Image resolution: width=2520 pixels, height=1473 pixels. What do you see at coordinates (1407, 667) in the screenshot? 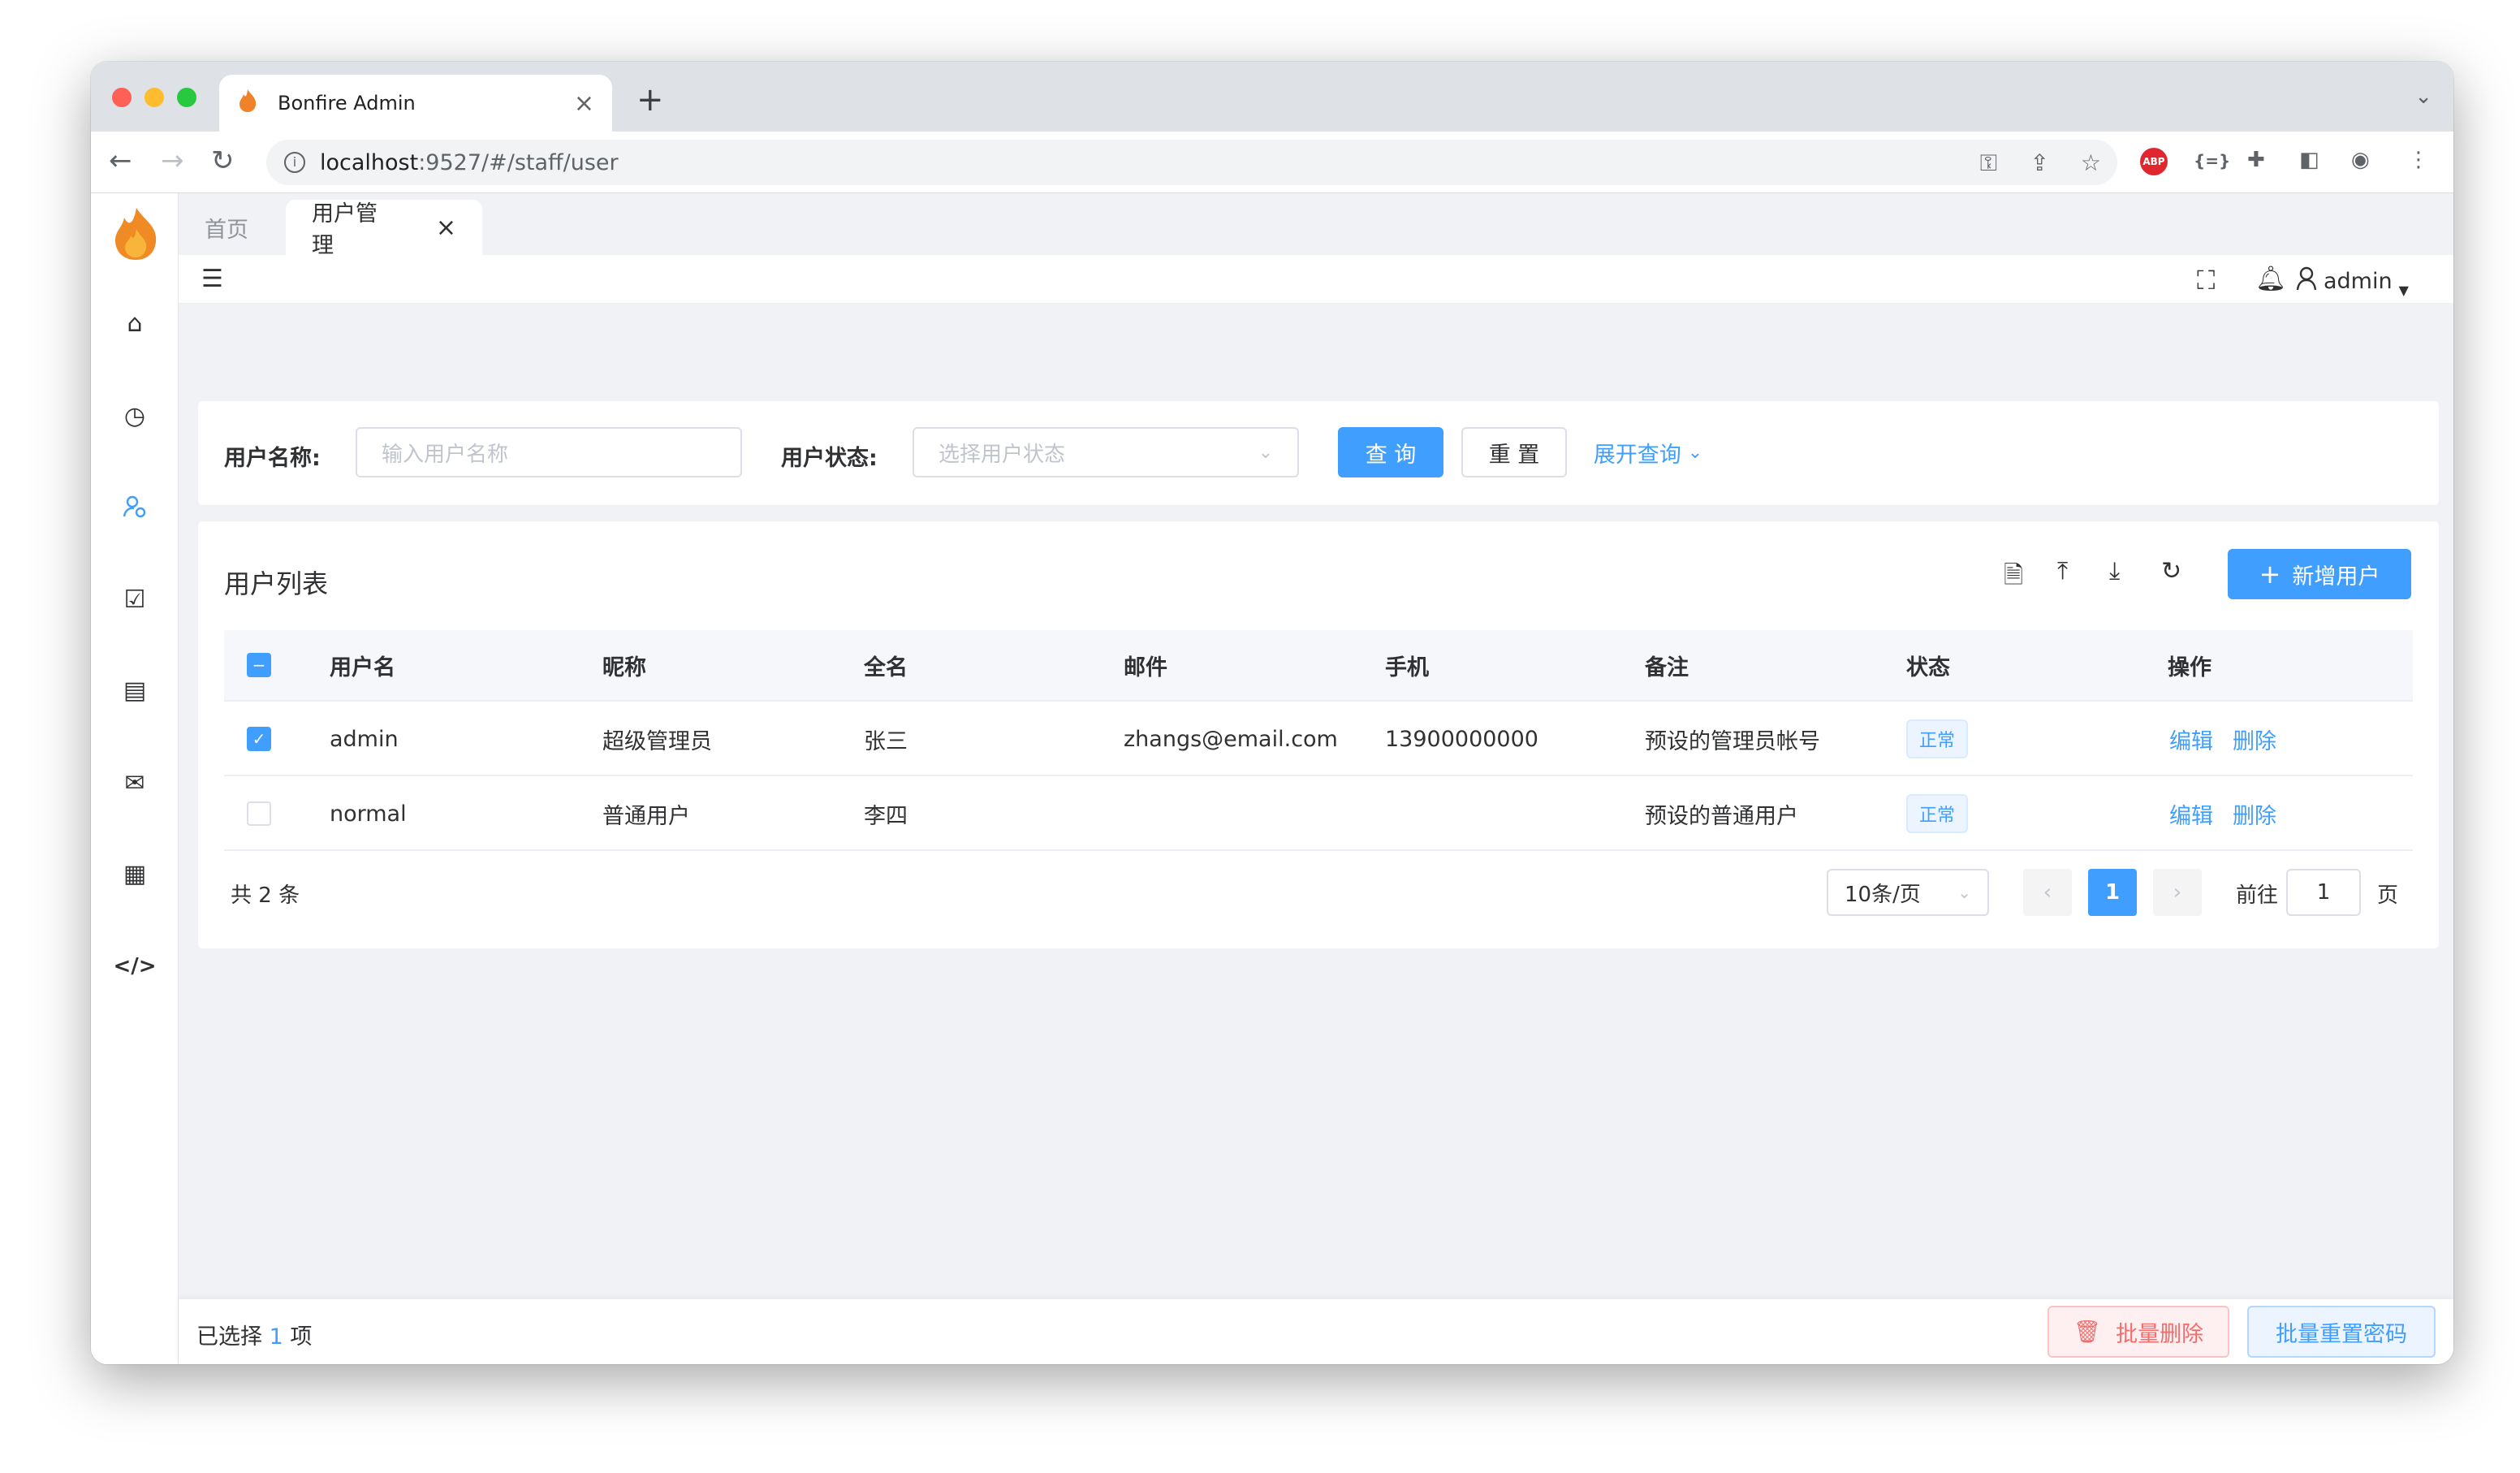
I see `column-header: 手机` at bounding box center [1407, 667].